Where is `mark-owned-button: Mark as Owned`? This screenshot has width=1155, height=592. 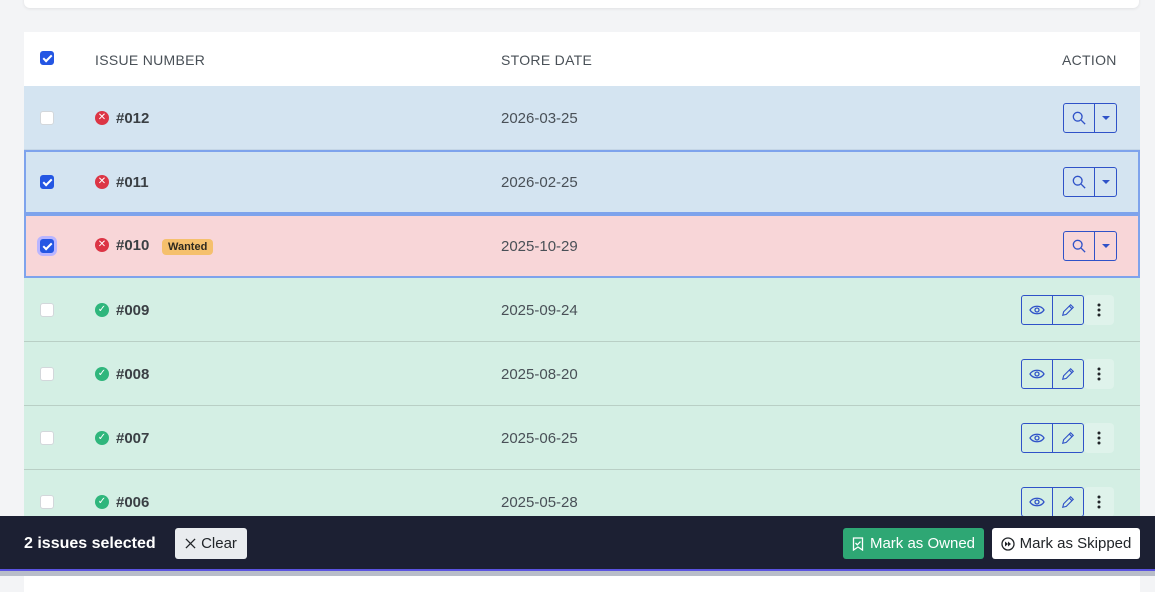 mark-owned-button: Mark as Owned is located at coordinates (913, 543).